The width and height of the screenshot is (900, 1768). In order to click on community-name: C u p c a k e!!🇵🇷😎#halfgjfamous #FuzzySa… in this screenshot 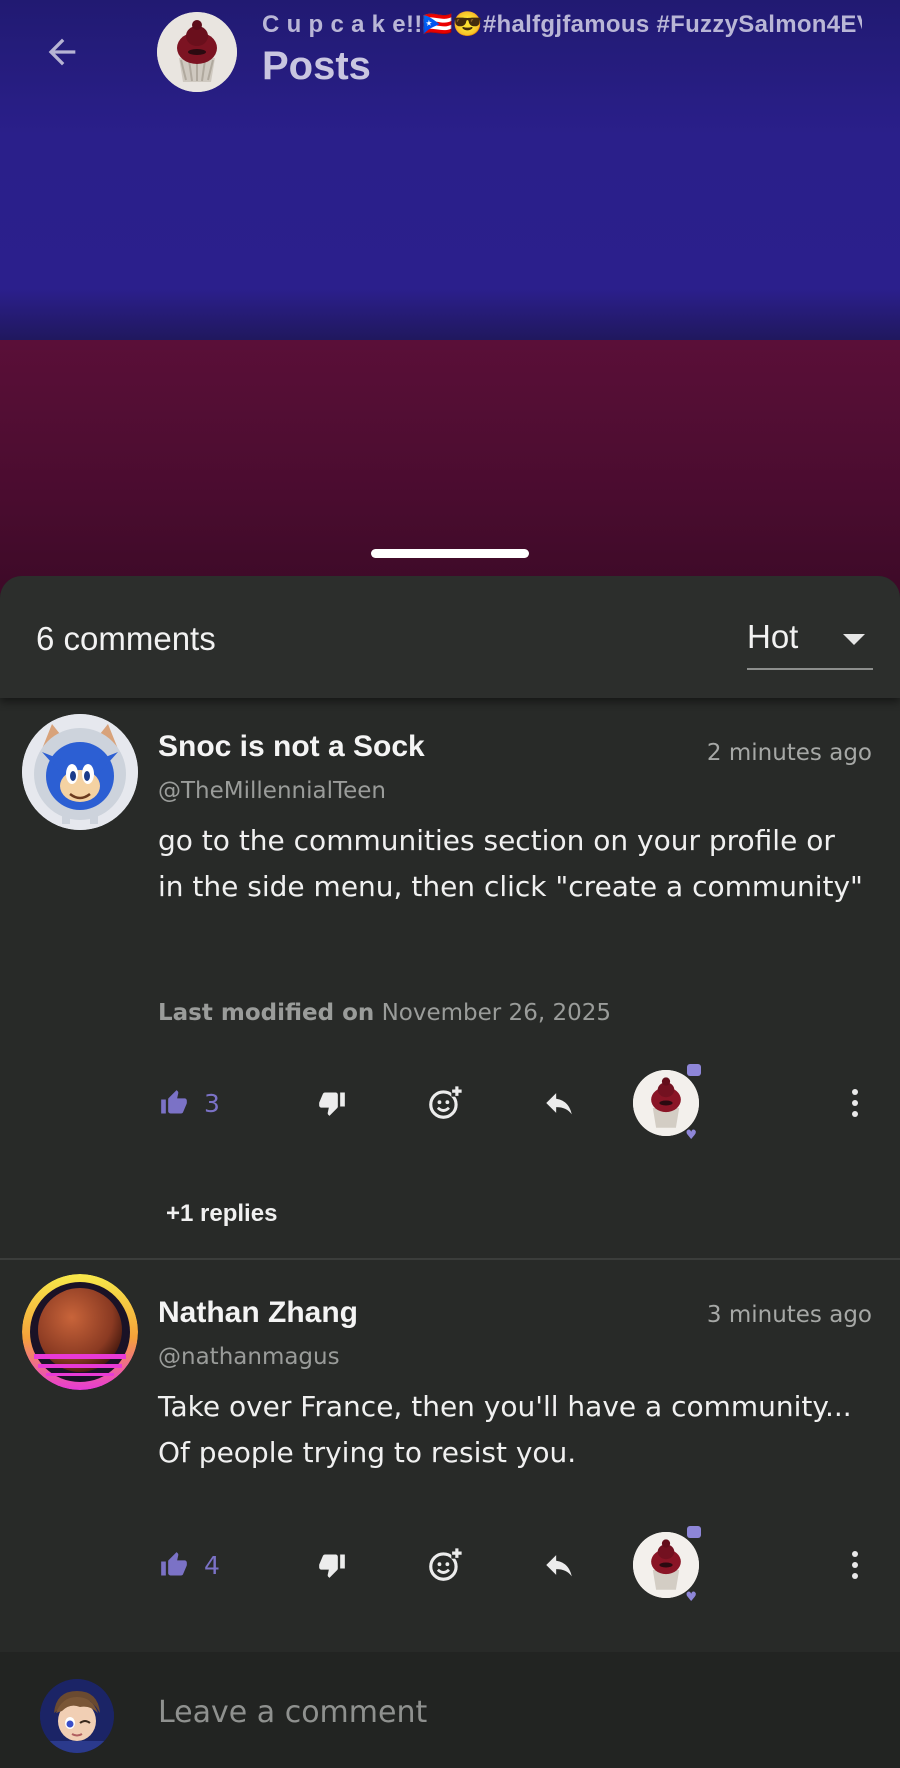, I will do `click(562, 24)`.